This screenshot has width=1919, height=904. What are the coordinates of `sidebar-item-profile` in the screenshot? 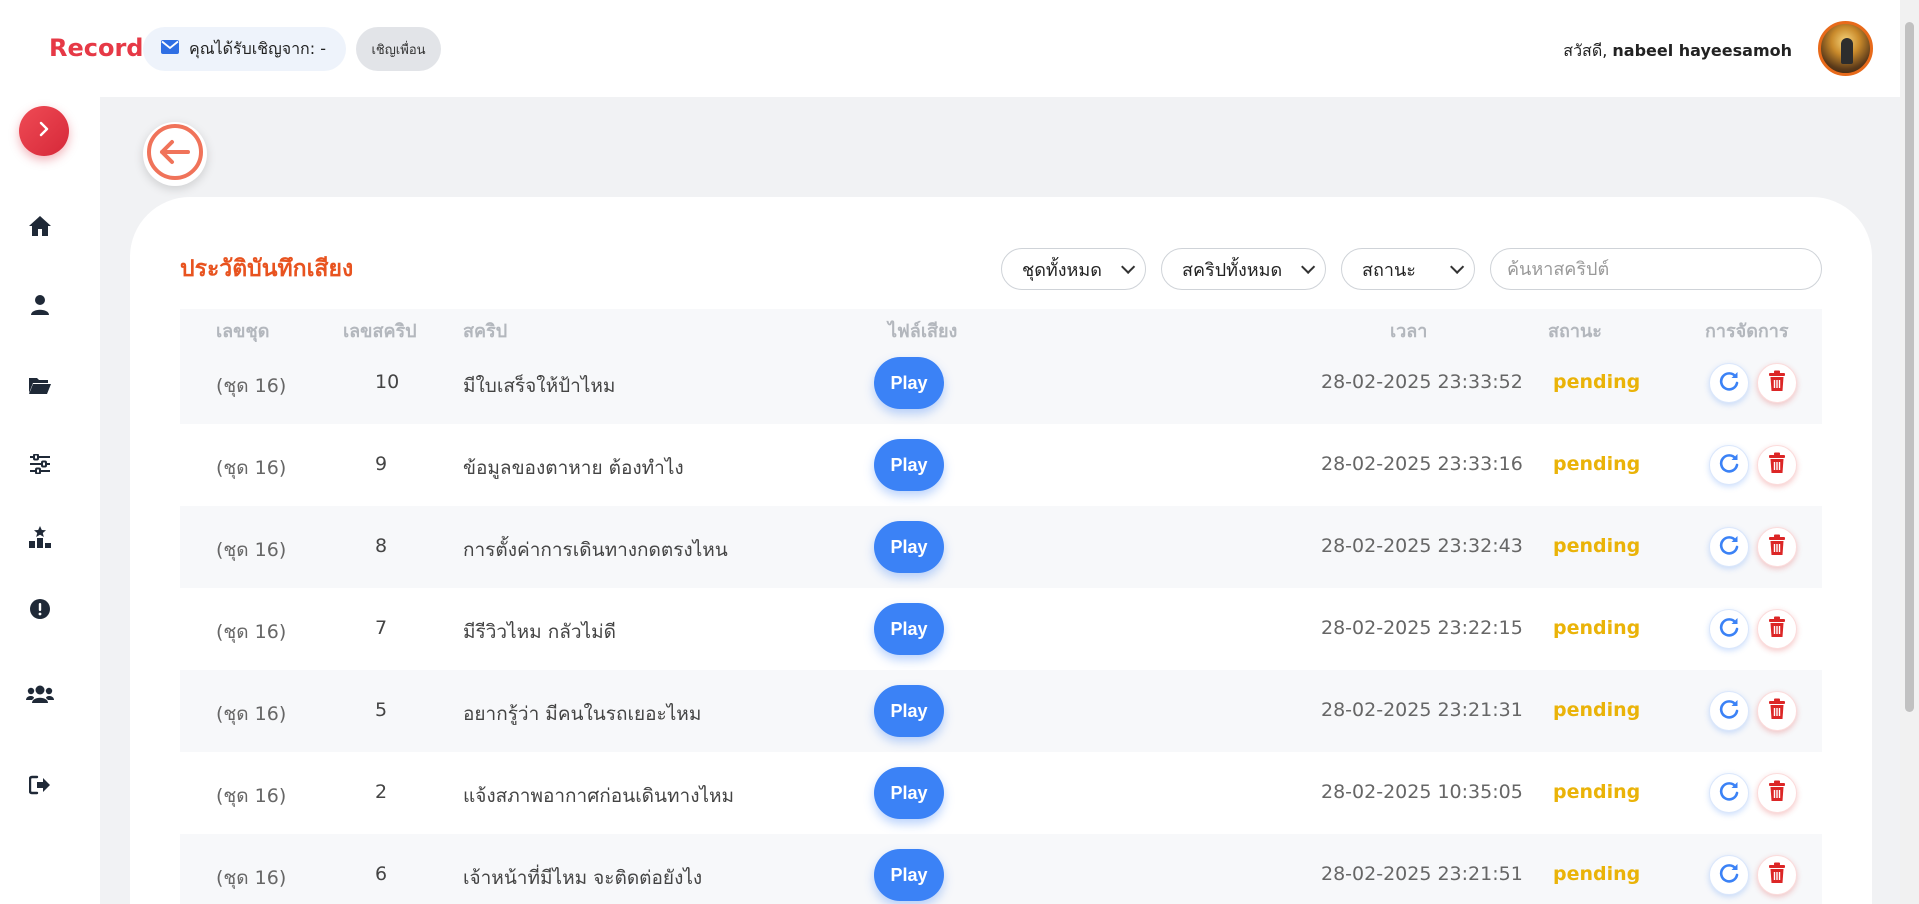 It's located at (40, 307).